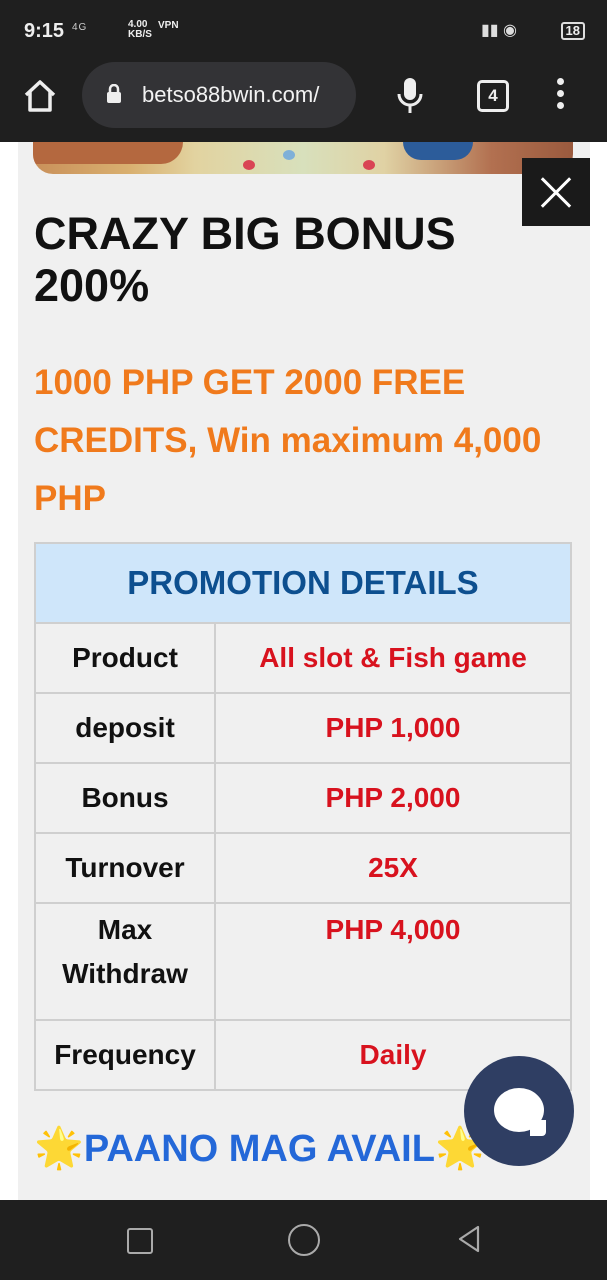  What do you see at coordinates (393, 728) in the screenshot?
I see `row-value: PHP 1,000` at bounding box center [393, 728].